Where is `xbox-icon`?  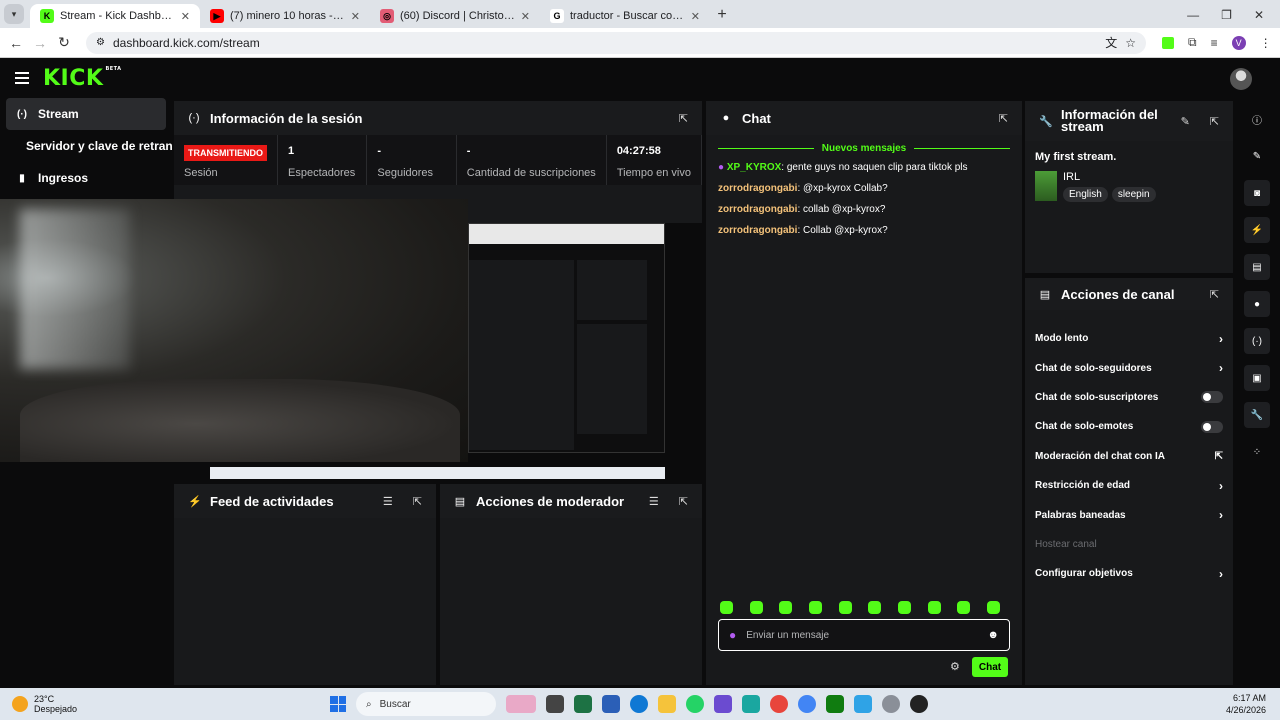
xbox-icon is located at coordinates (835, 704).